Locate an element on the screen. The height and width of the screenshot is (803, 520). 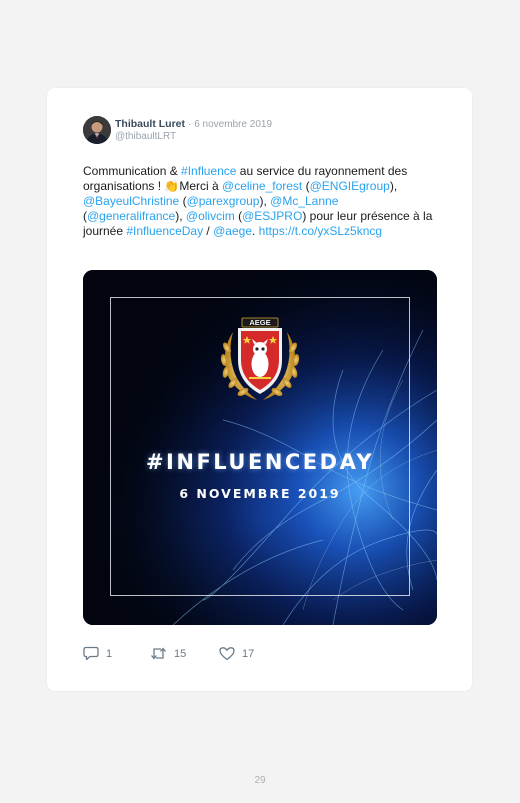
tweet-date: 6 novembre 2019 is located at coordinates (233, 124).